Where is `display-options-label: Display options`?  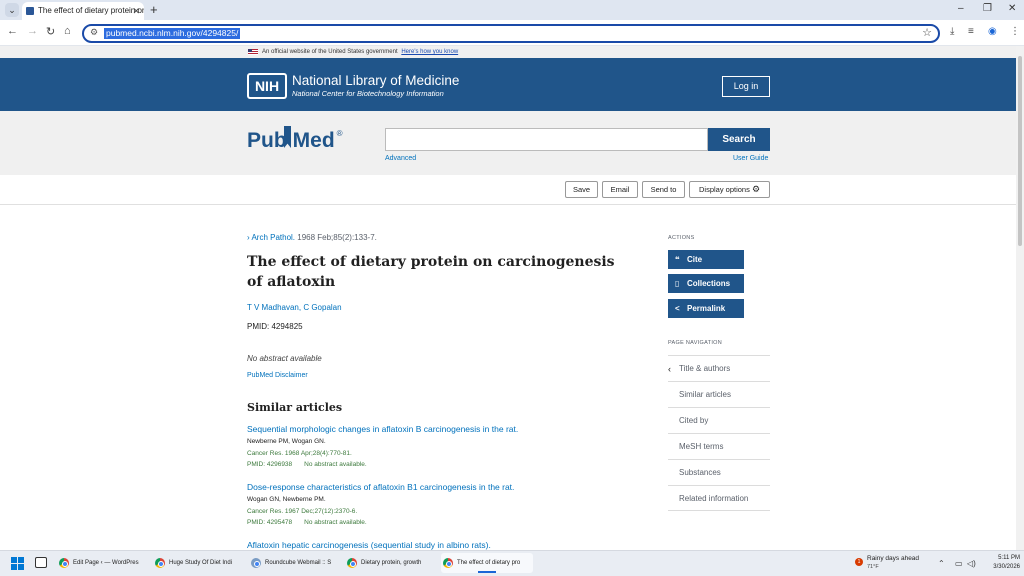 display-options-label: Display options is located at coordinates (724, 189).